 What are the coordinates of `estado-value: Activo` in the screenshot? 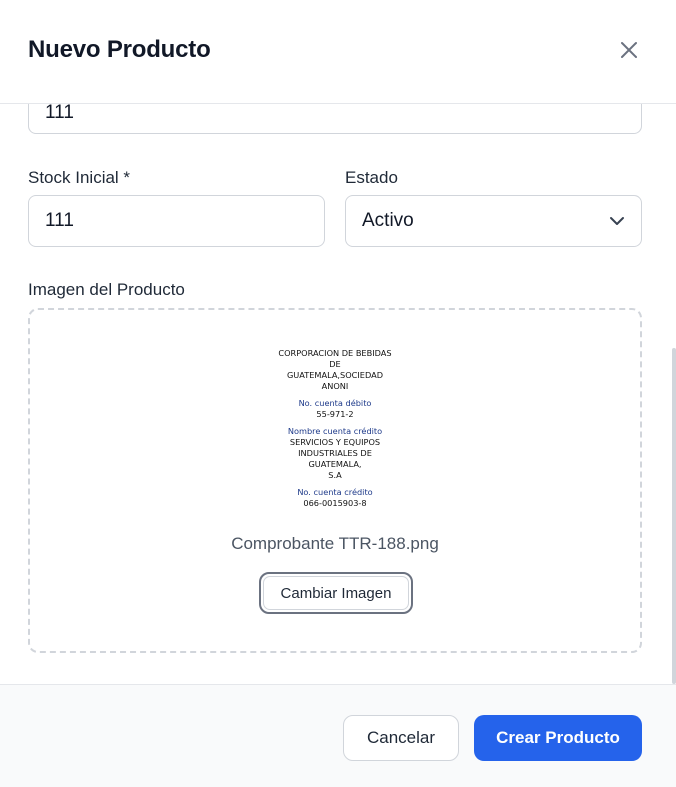 It's located at (388, 220).